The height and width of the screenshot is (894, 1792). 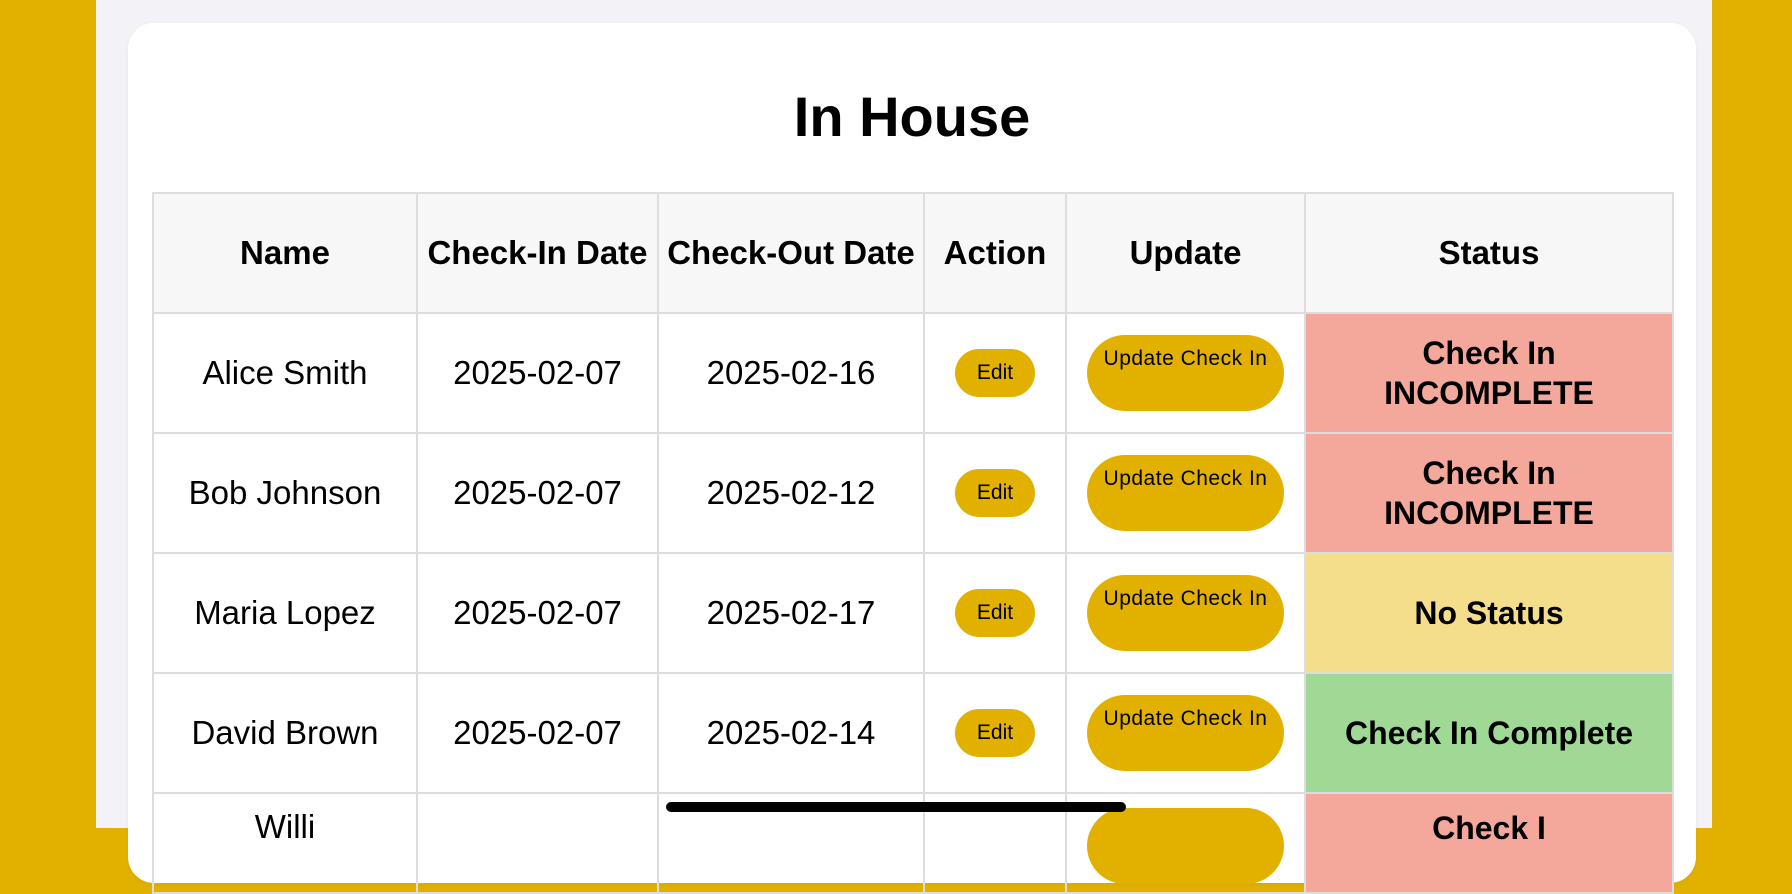 I want to click on status-badge: Check I, so click(x=1489, y=843).